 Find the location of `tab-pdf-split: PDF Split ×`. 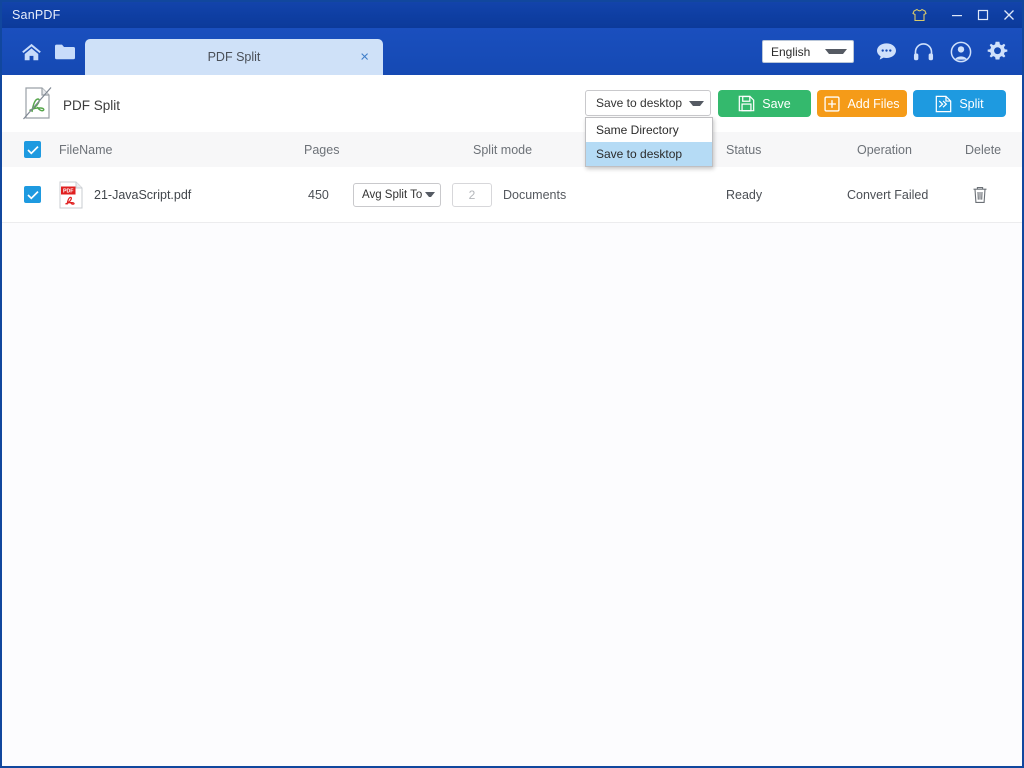

tab-pdf-split: PDF Split × is located at coordinates (234, 57).